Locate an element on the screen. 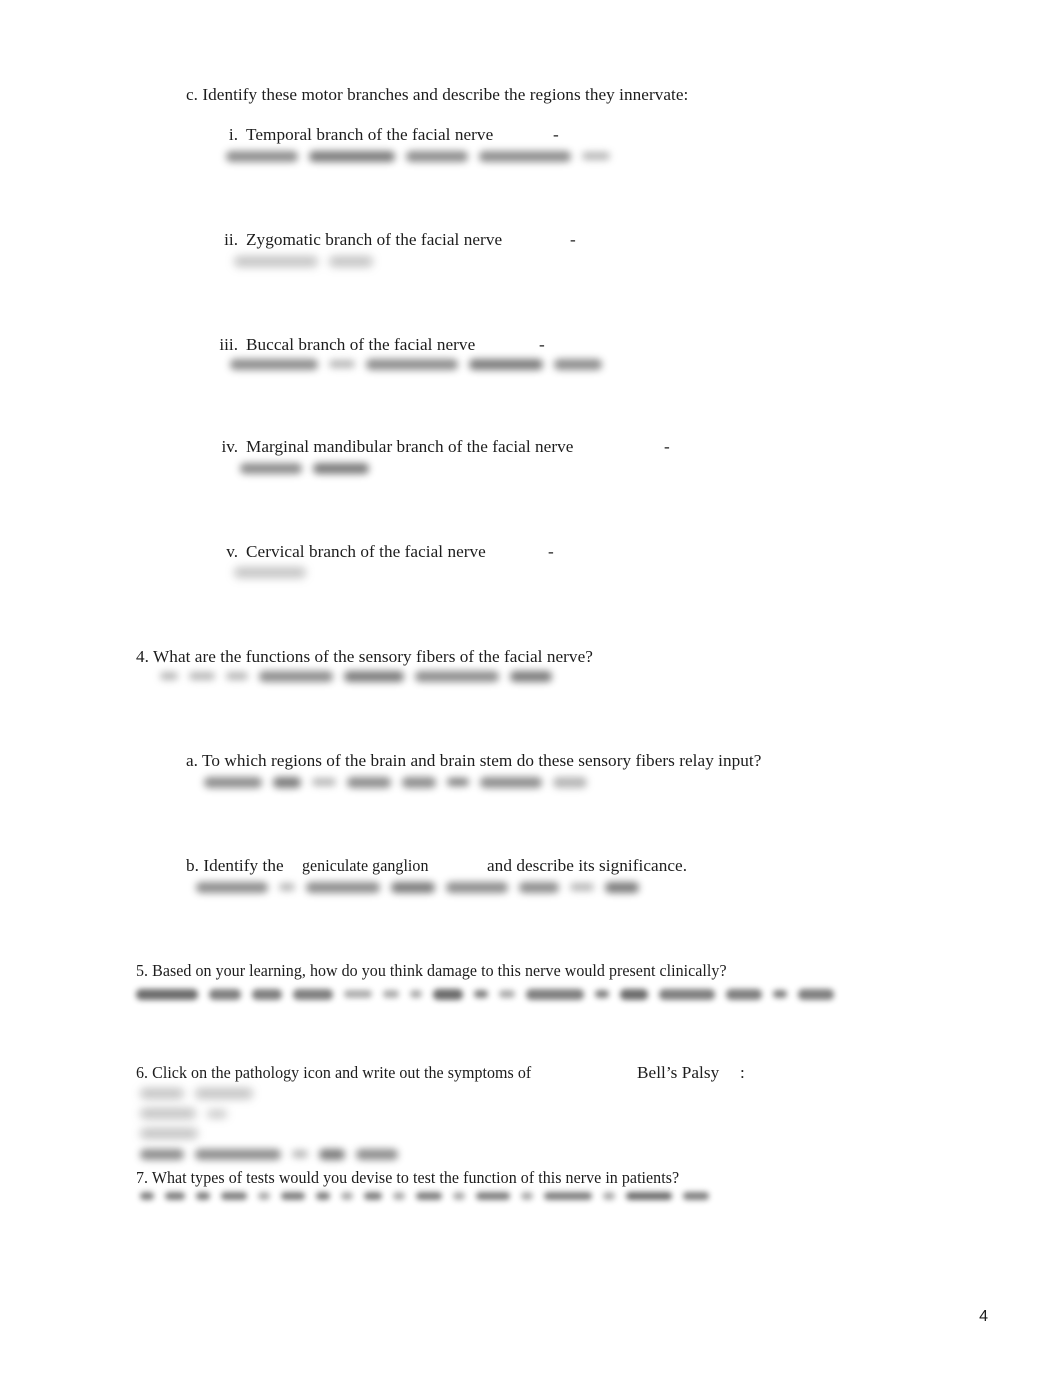 Image resolution: width=1062 pixels, height=1376 pixels. question-6-term-bells-palsy: Bell’s Palsy is located at coordinates (678, 1072).